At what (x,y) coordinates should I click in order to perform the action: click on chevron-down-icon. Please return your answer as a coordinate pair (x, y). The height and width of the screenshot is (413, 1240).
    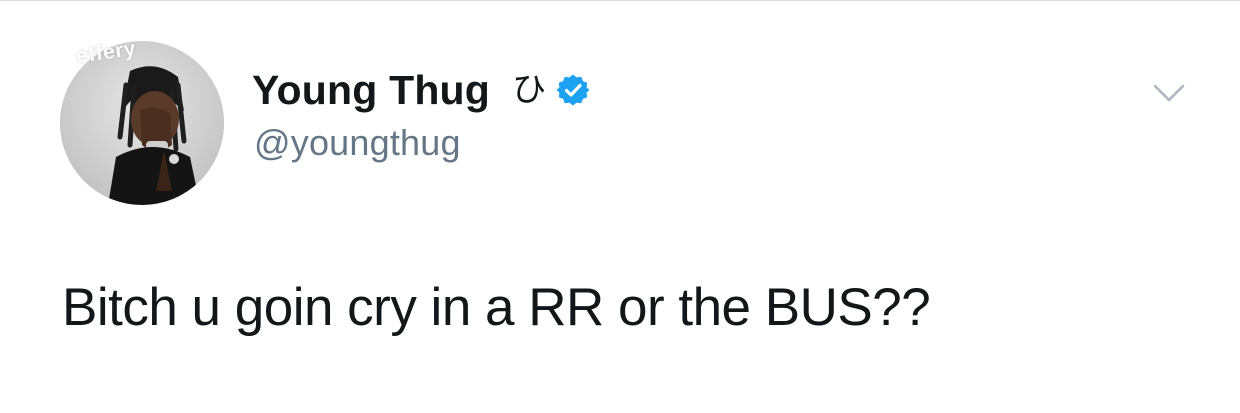
    Looking at the image, I should click on (1169, 93).